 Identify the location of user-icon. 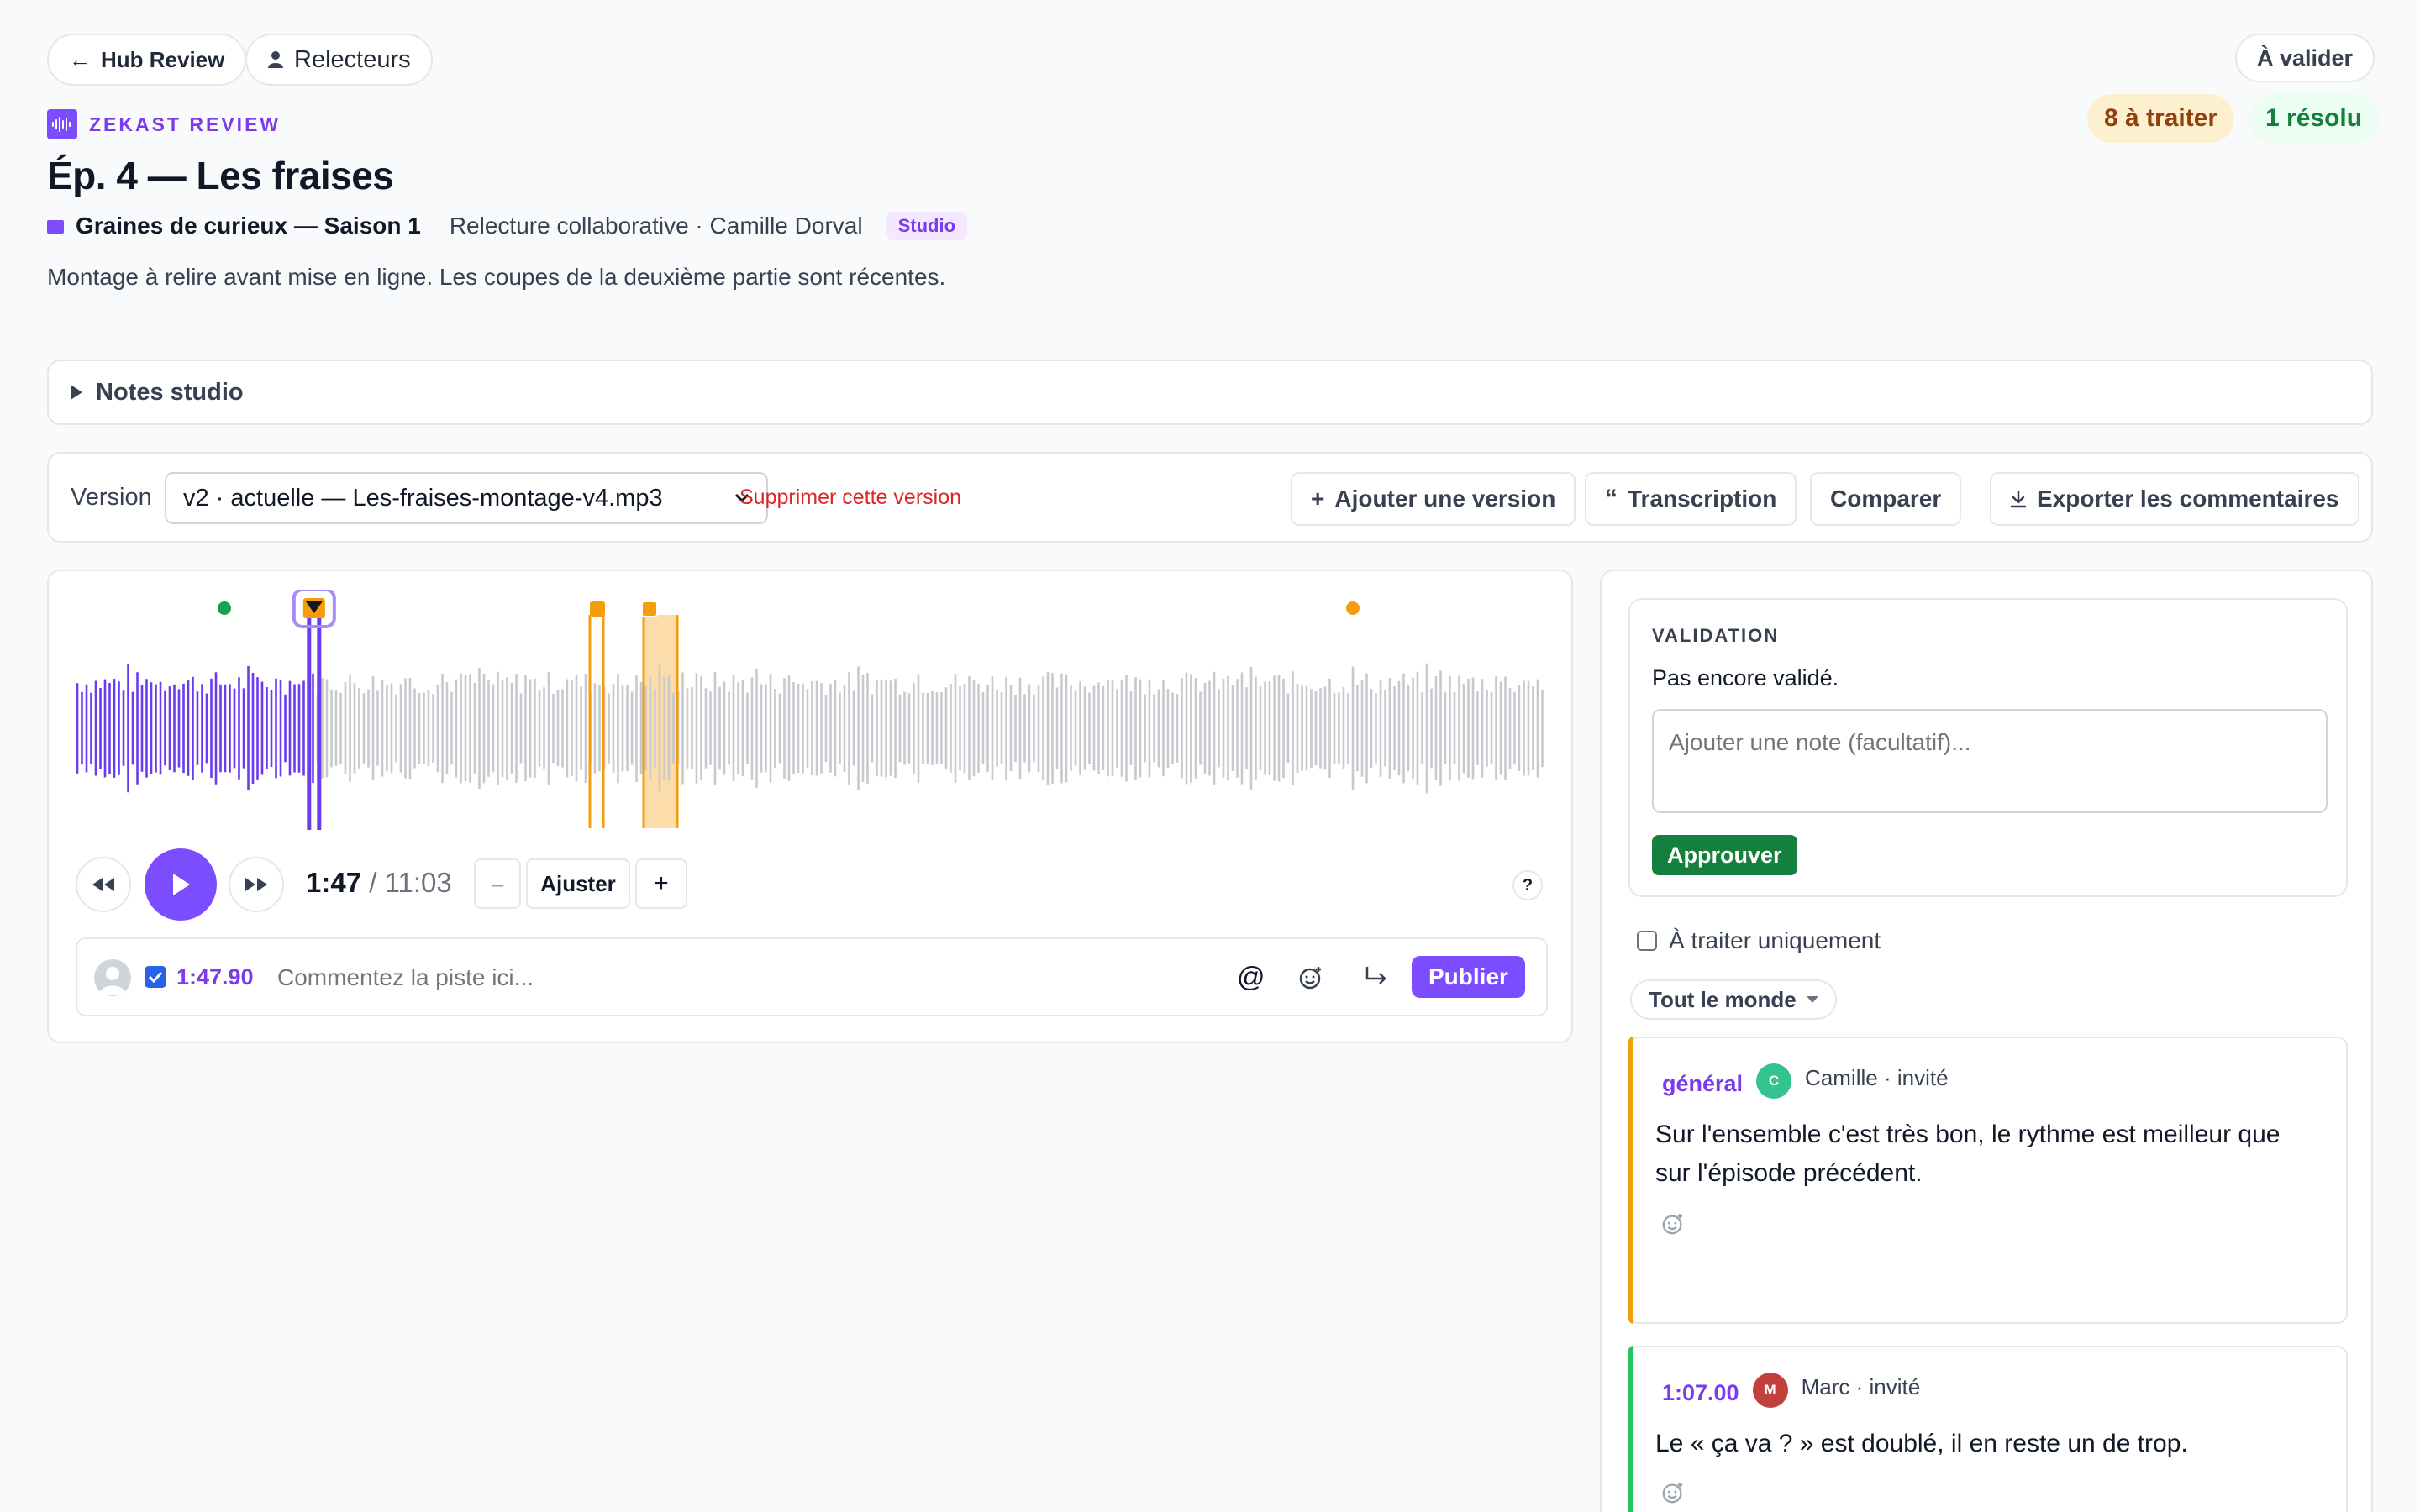
(276, 59).